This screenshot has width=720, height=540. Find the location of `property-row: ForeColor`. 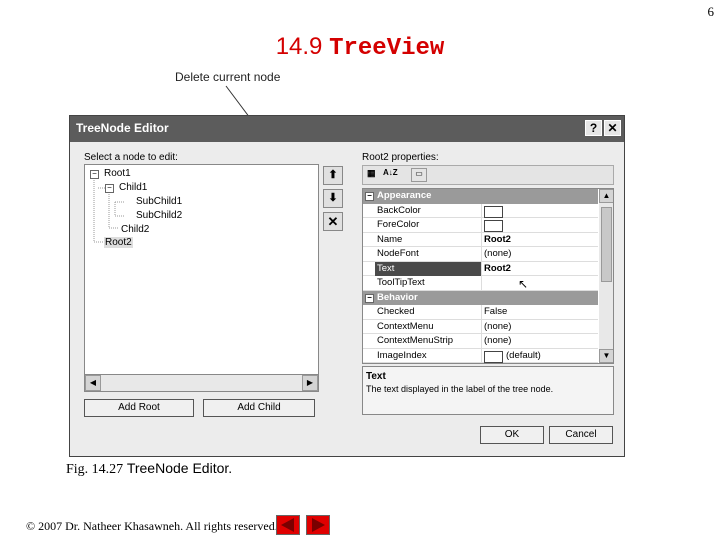

property-row: ForeColor is located at coordinates (480, 225).